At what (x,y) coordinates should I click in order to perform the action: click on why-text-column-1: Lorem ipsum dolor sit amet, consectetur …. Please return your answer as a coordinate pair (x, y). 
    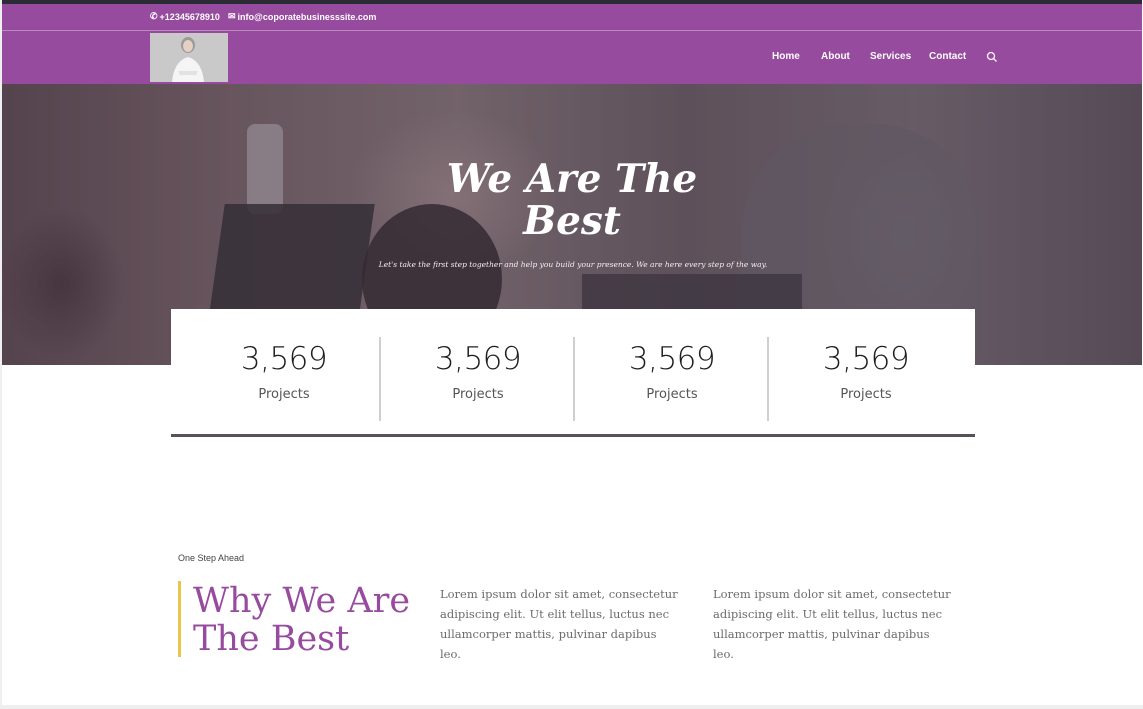
    Looking at the image, I should click on (559, 624).